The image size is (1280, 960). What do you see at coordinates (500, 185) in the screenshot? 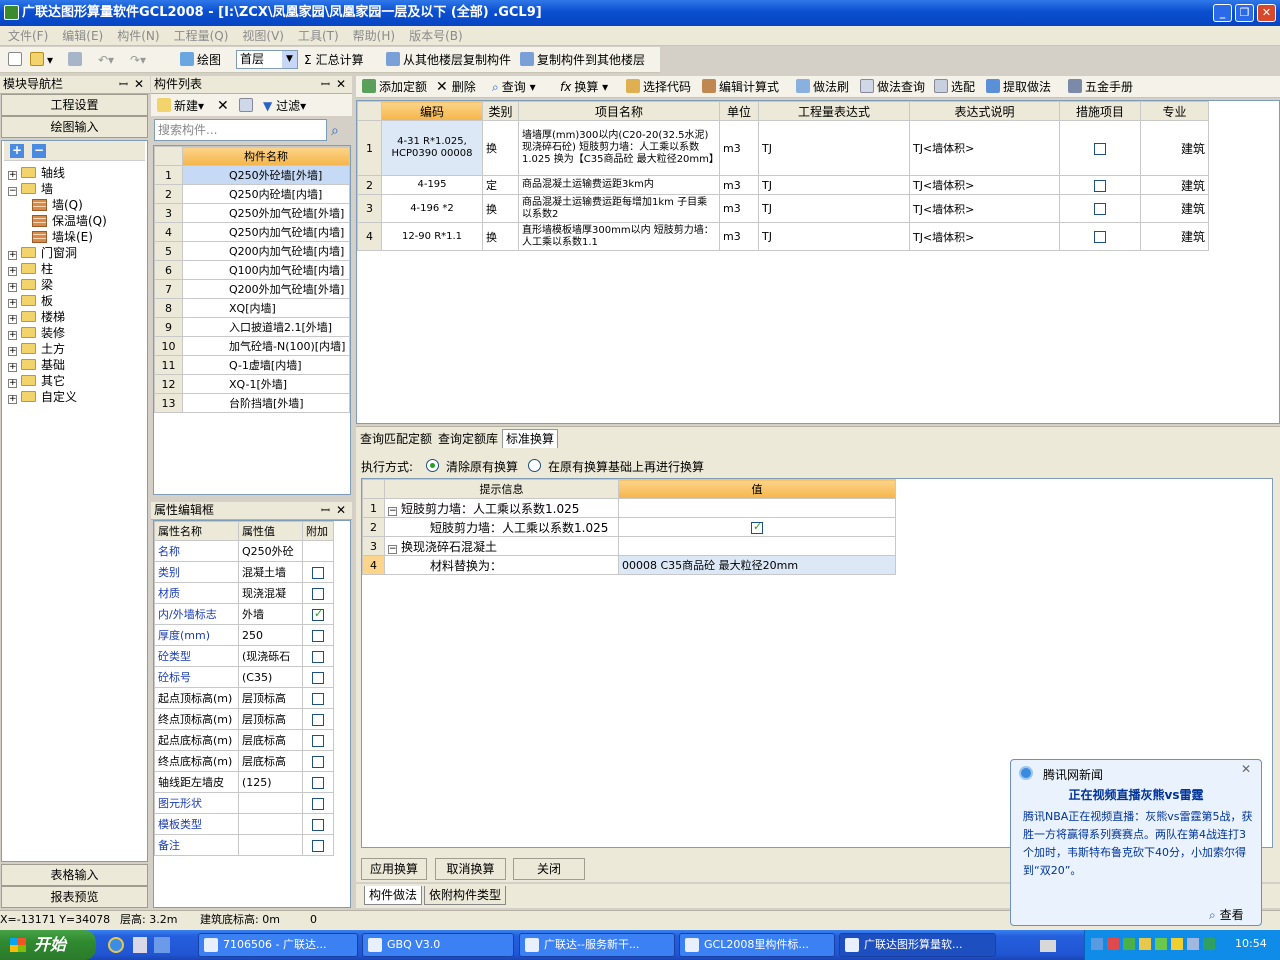
I see `quota-type: 定` at bounding box center [500, 185].